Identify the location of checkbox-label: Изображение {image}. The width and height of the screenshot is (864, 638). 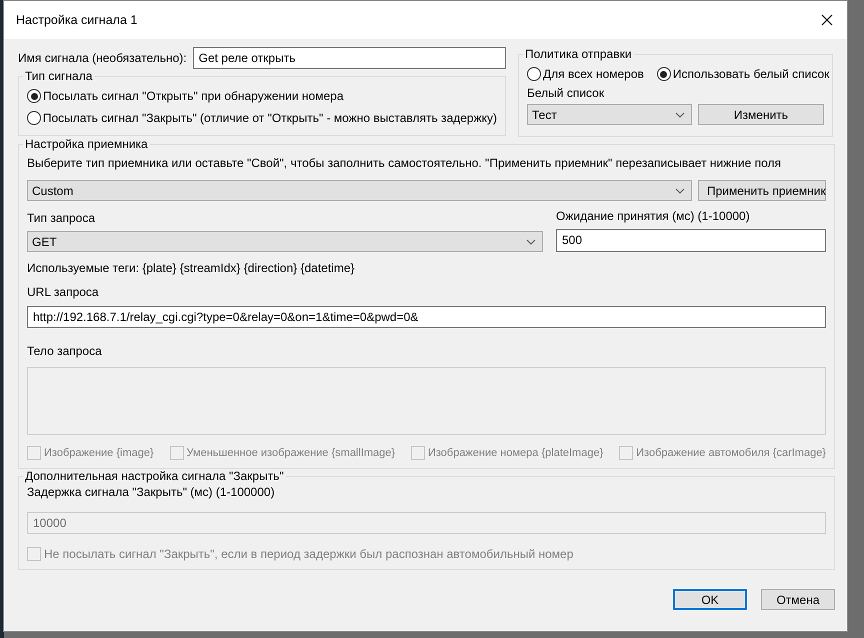
(99, 453).